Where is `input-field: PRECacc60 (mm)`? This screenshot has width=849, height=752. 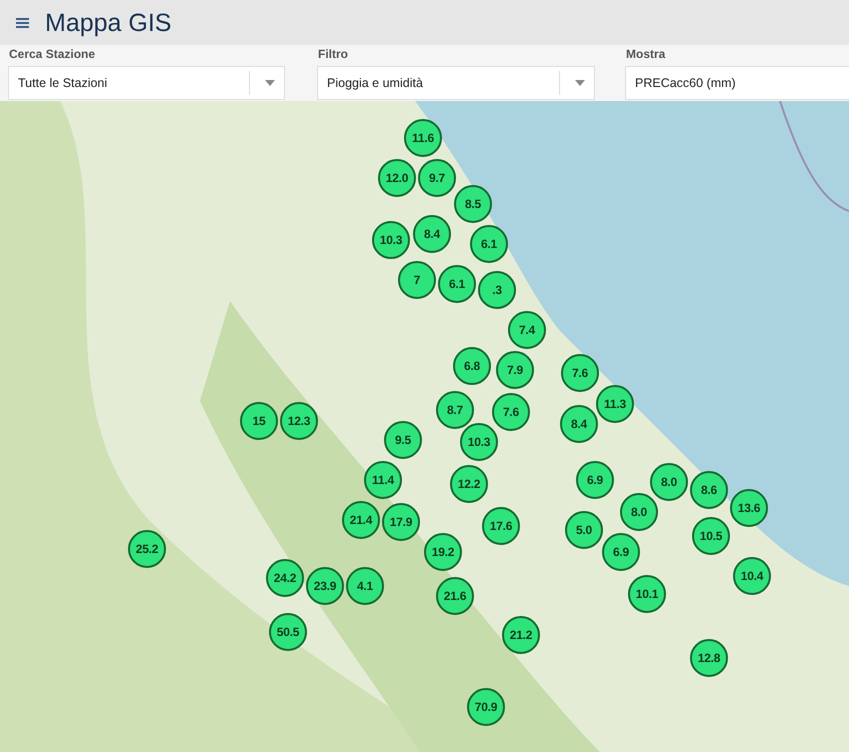
input-field: PRECacc60 (mm) is located at coordinates (737, 83).